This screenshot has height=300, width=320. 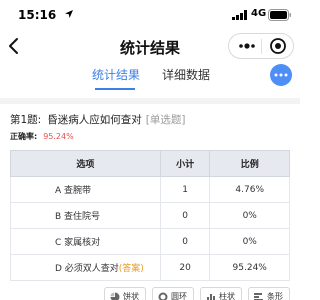 I want to click on table-row: A 查腕带 1 4.76%, so click(x=150, y=189).